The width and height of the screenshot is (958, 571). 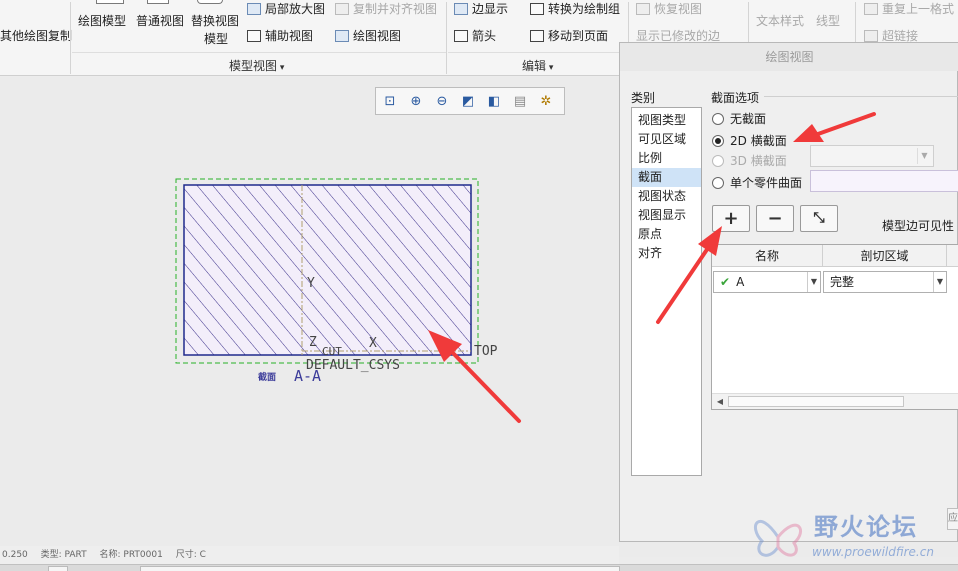 I want to click on status-name: 名称: PRT0001, so click(x=131, y=555).